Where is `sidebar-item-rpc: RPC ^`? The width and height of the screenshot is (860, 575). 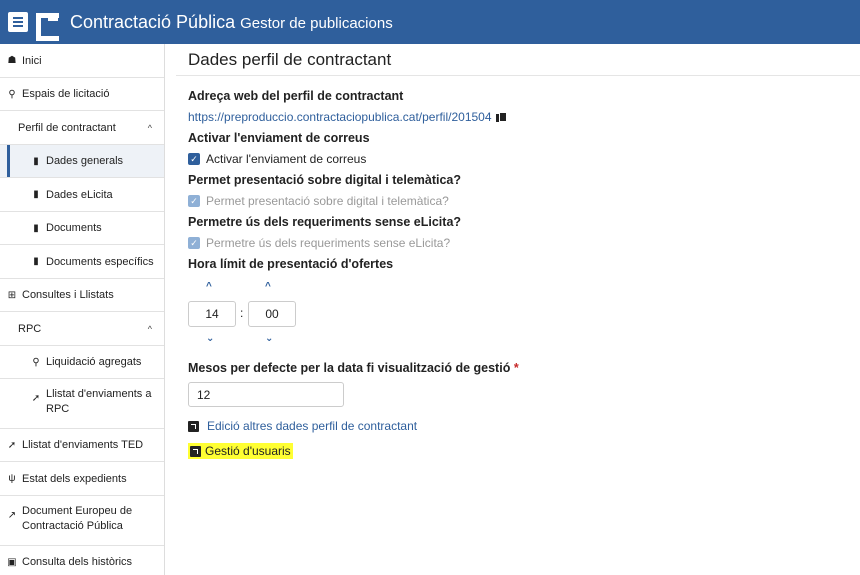 sidebar-item-rpc: RPC ^ is located at coordinates (82, 329).